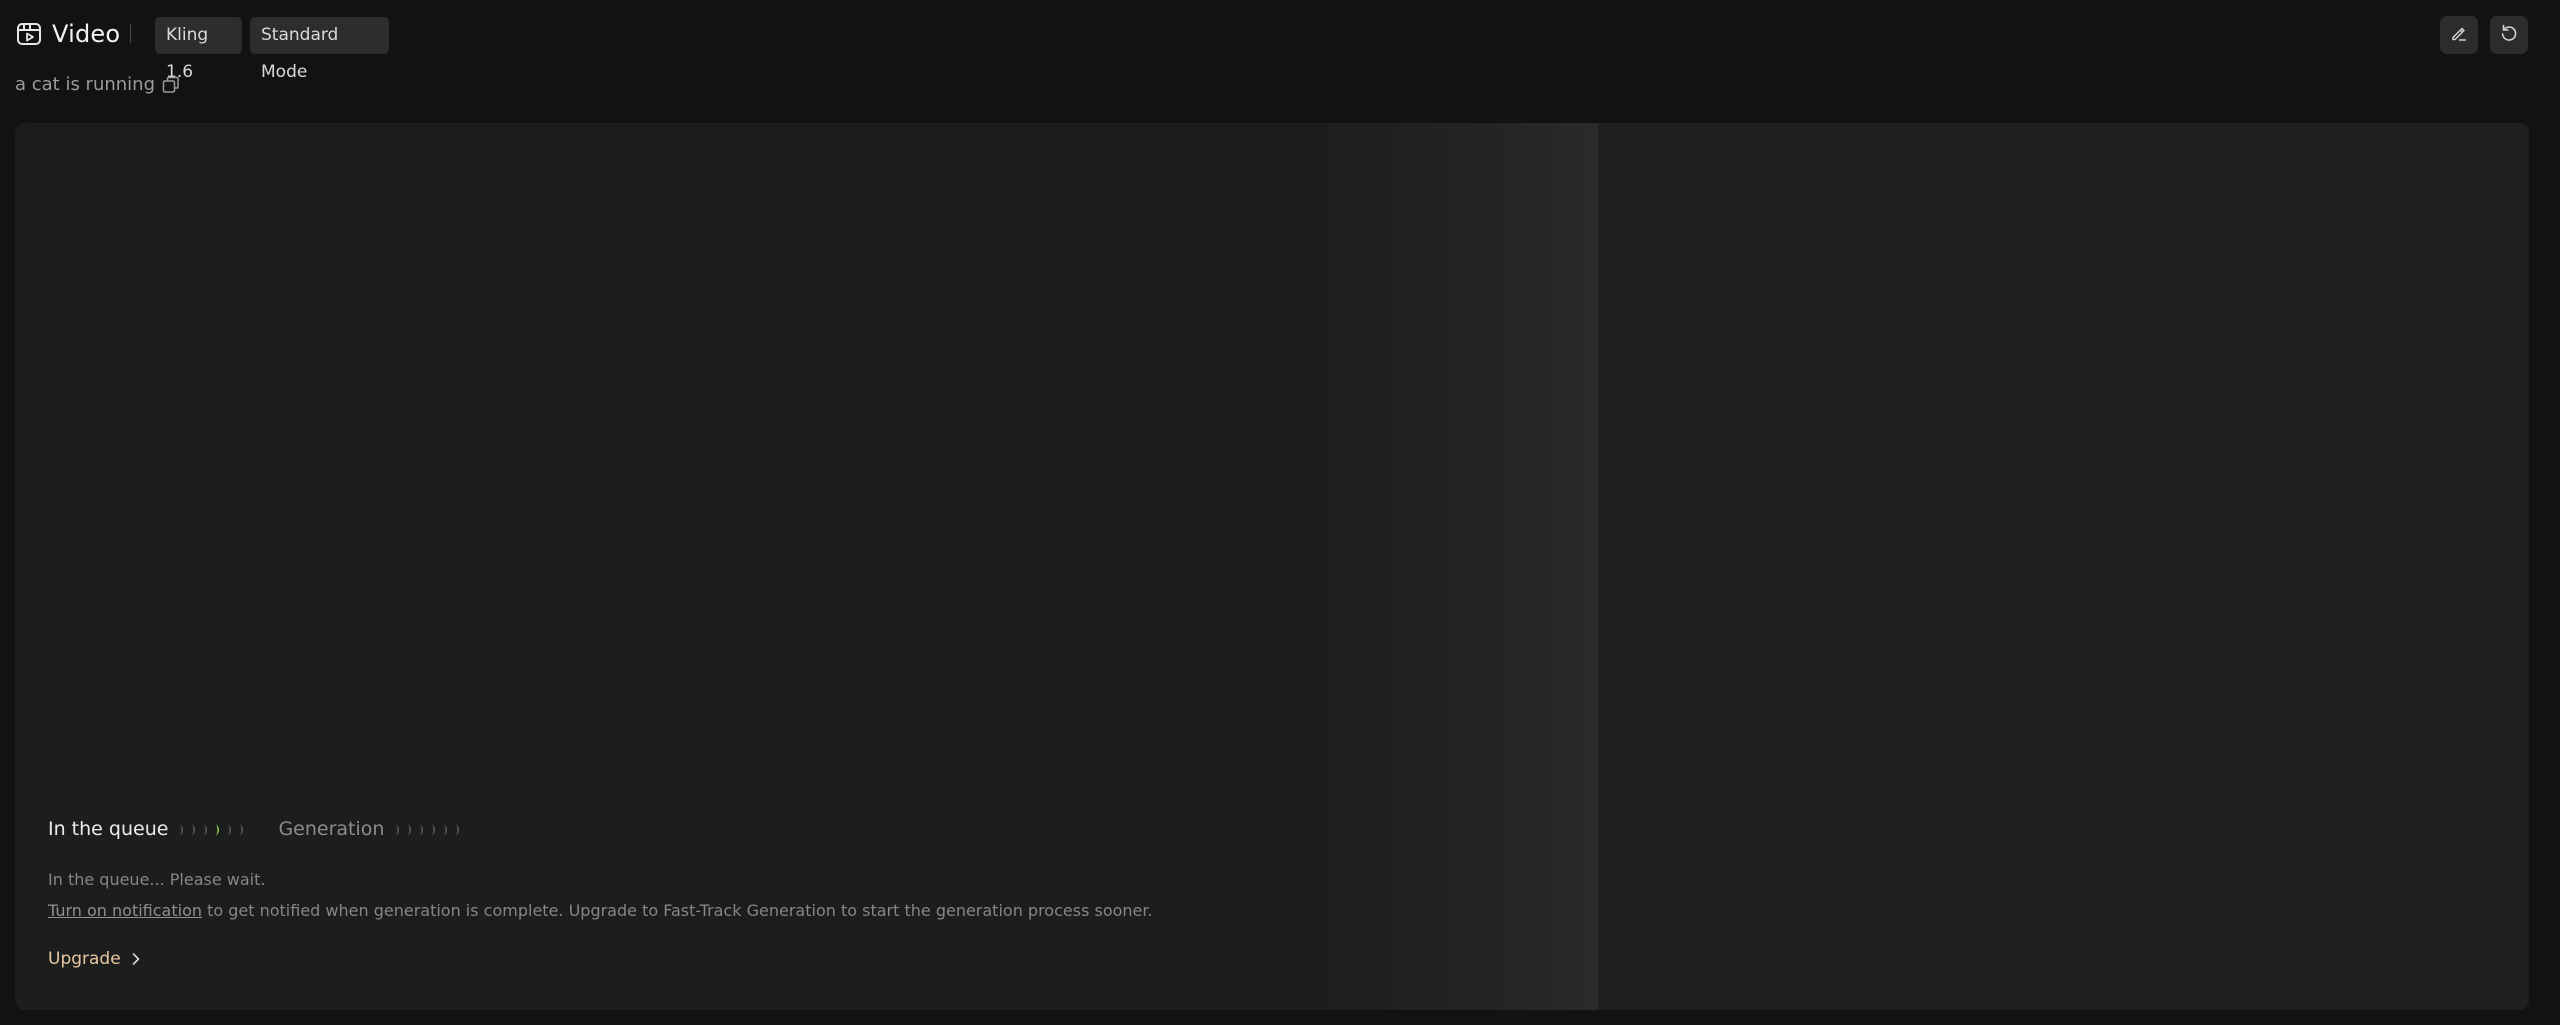 This screenshot has width=2560, height=1025. I want to click on upgrade-label: Upgrade, so click(84, 959).